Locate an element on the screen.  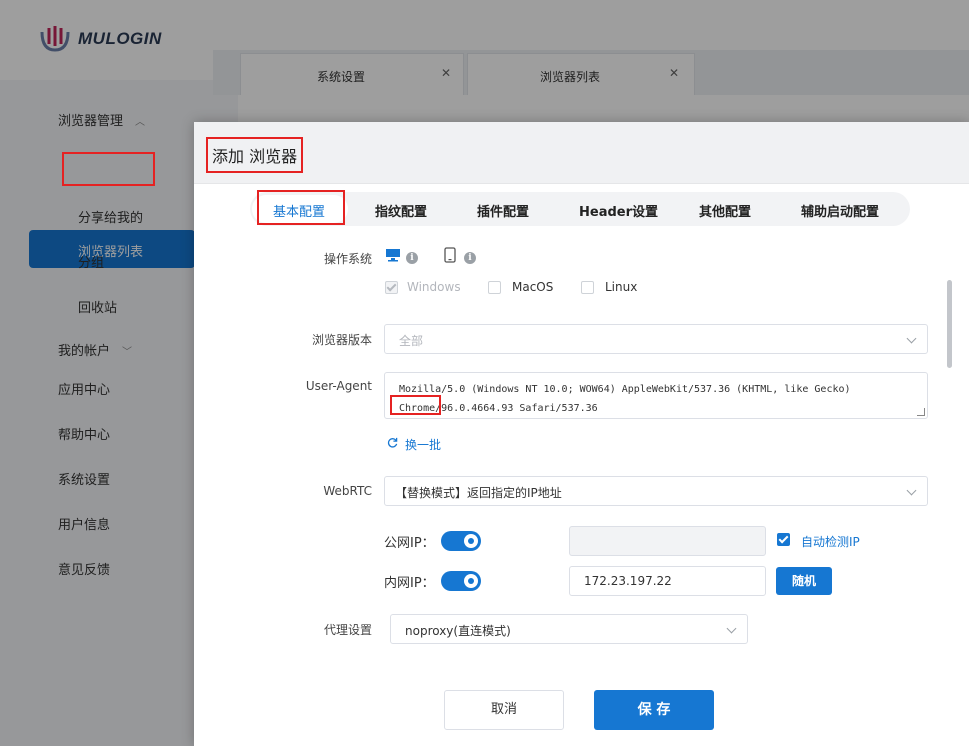
tab-plugin-config: 插件配置 is located at coordinates (503, 210).